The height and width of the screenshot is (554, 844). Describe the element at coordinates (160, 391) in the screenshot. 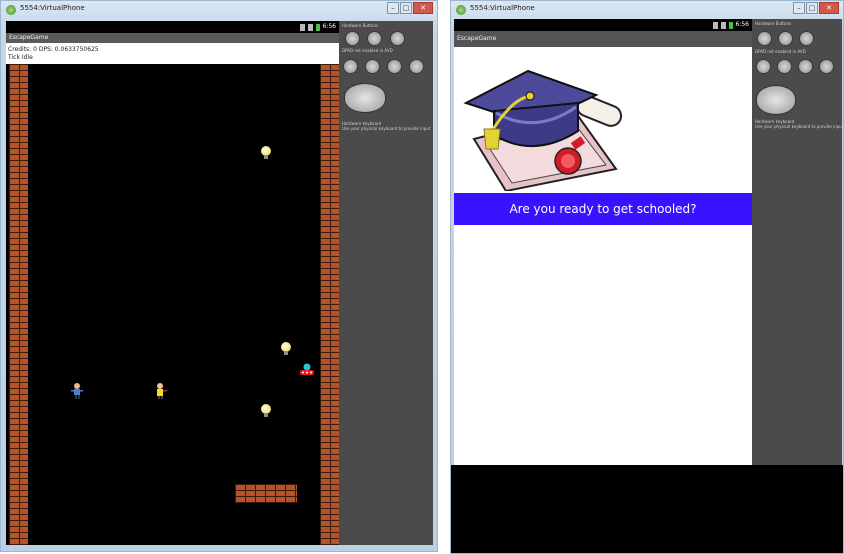

I see `player-sprite` at that location.